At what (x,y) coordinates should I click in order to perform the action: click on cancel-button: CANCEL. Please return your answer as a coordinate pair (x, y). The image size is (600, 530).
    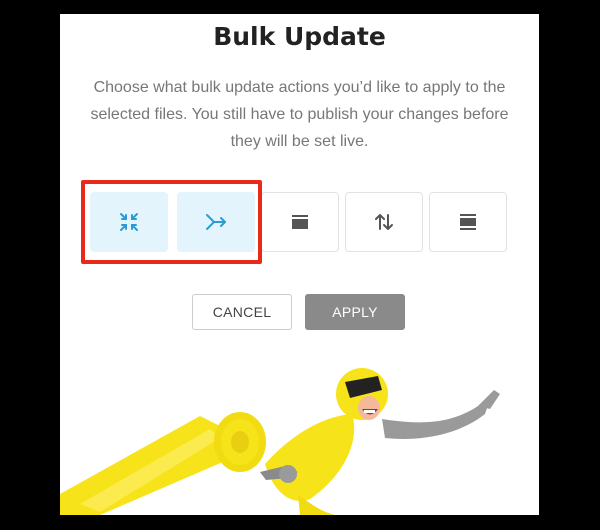
    Looking at the image, I should click on (242, 312).